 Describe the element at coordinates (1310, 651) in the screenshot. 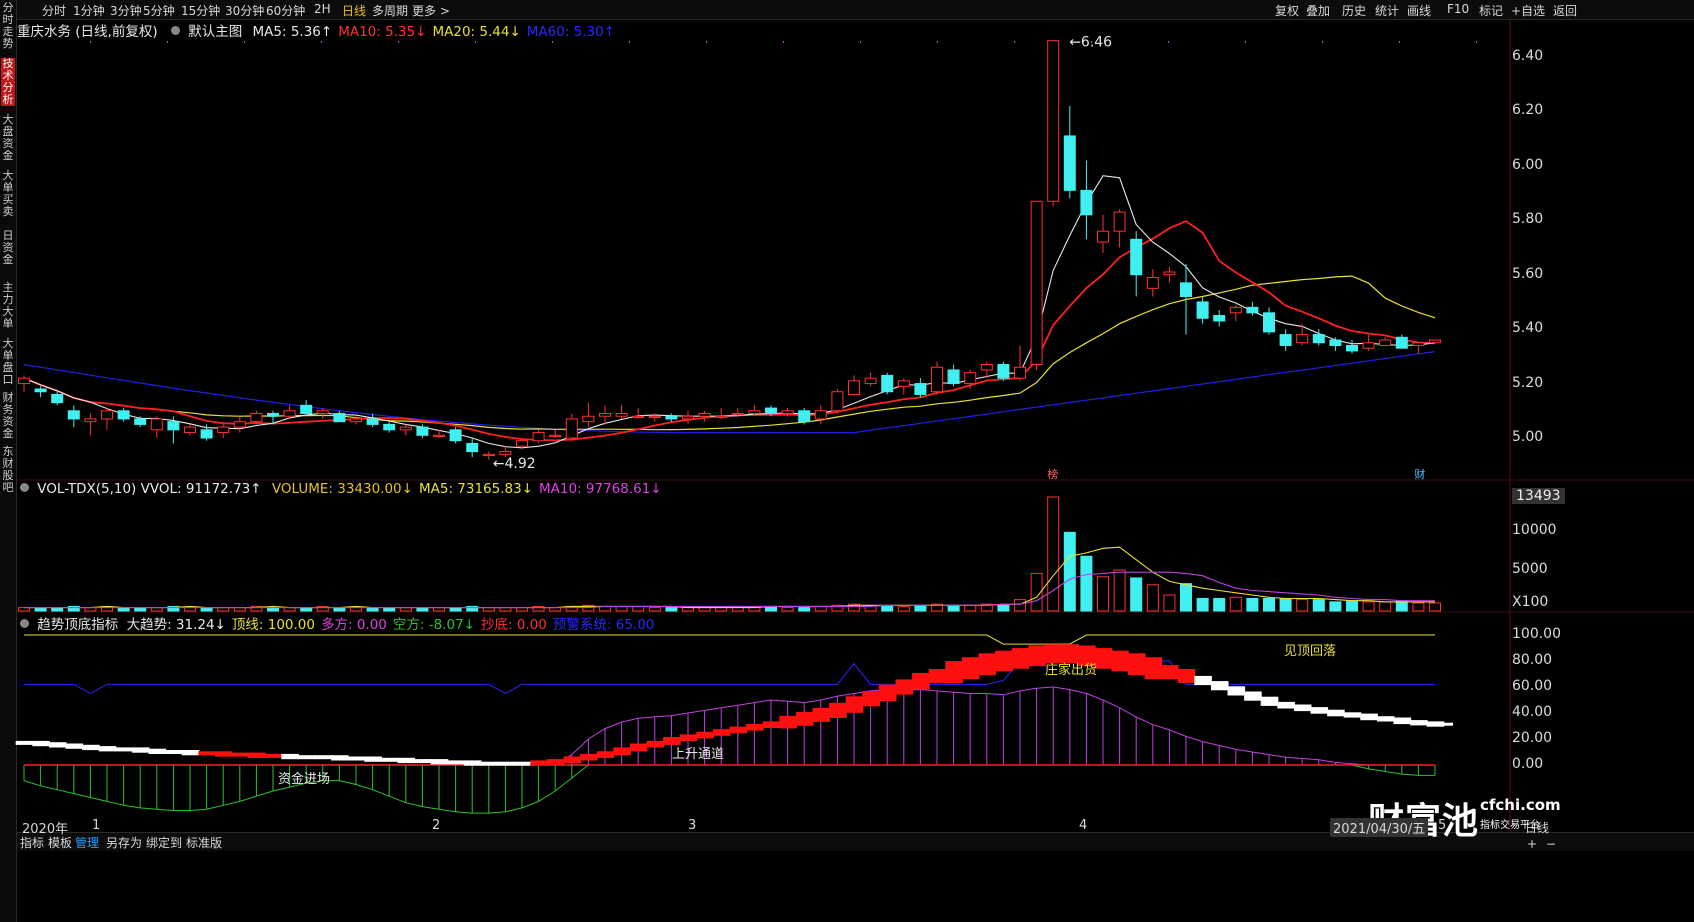

I see `indicator-annotation: 见顶回落` at that location.